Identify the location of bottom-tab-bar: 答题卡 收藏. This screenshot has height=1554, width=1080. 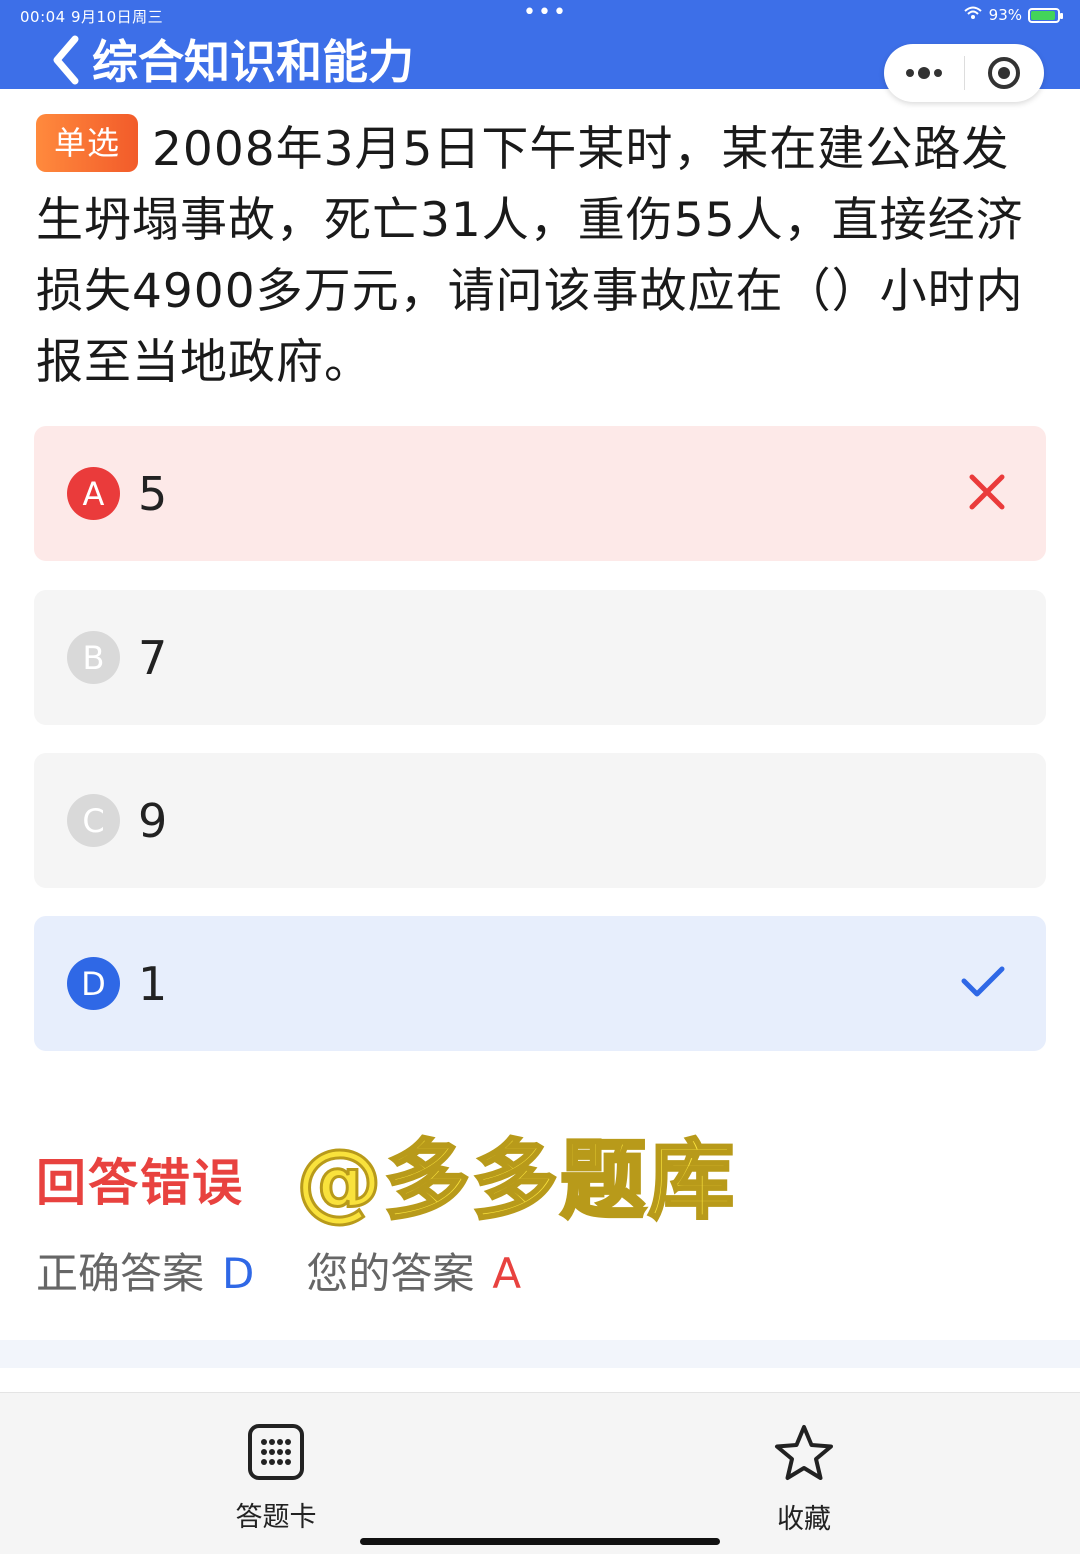
(540, 1473).